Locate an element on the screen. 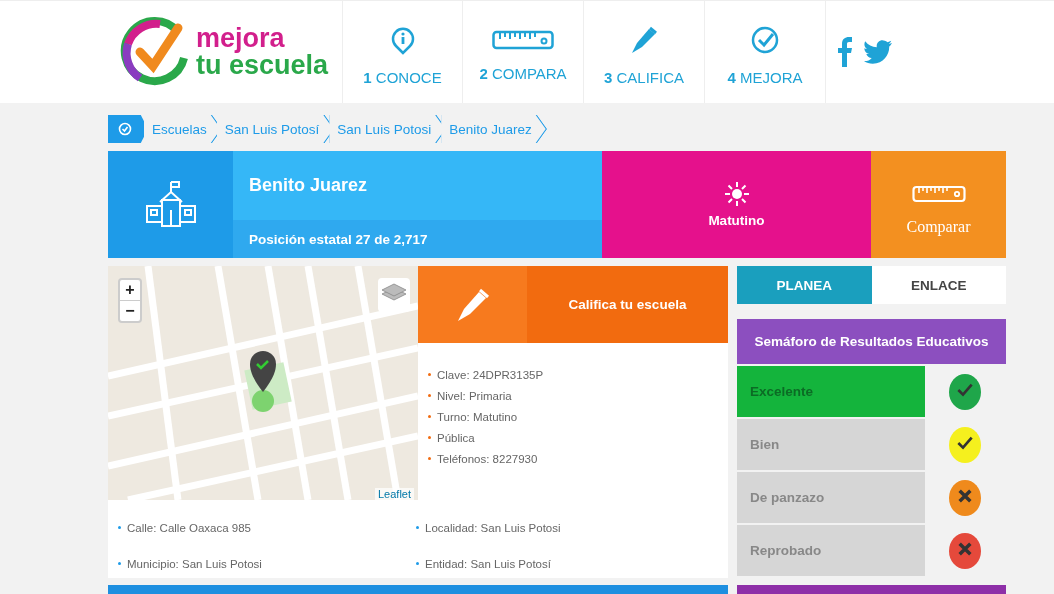 The image size is (1054, 594). detail-text: Turno: Matutino is located at coordinates (578, 417).